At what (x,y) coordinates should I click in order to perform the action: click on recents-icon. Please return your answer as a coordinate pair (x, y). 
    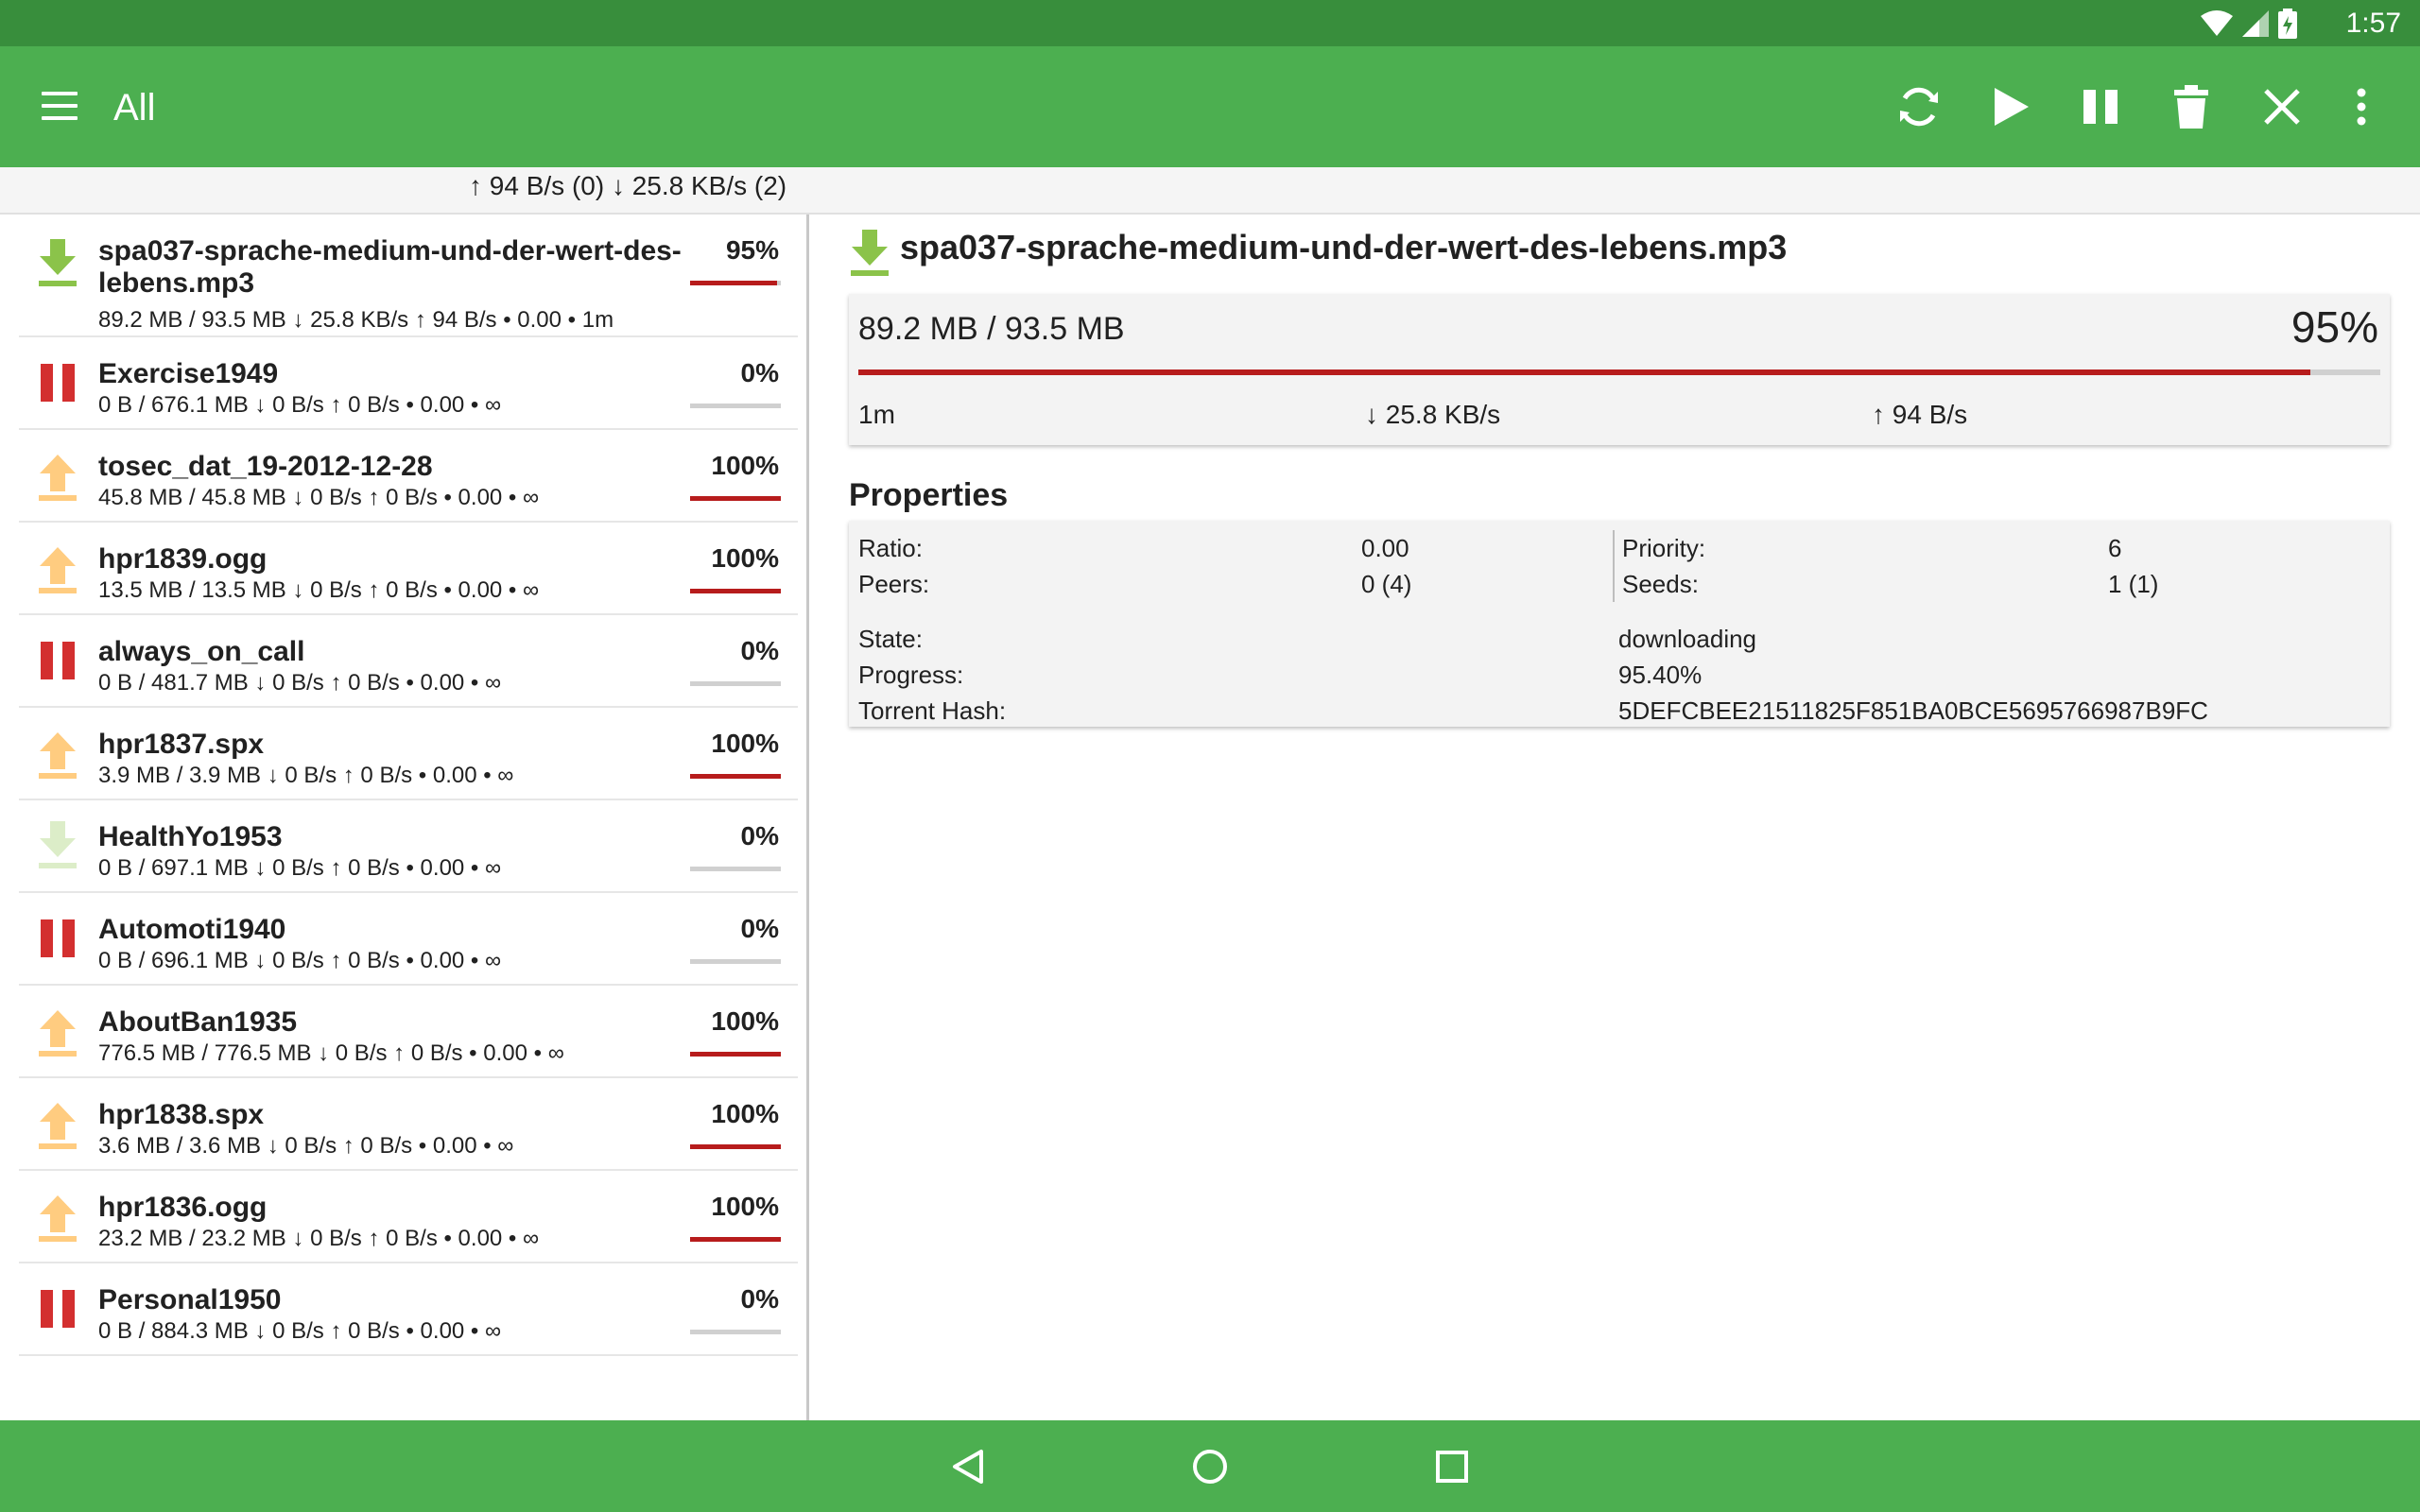
    Looking at the image, I should click on (1452, 1467).